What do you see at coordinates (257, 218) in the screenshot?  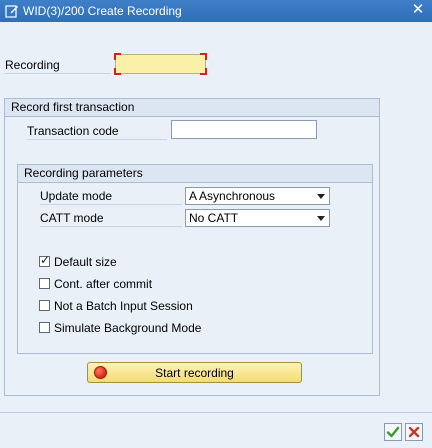 I see `catt-mode-select: No CATT` at bounding box center [257, 218].